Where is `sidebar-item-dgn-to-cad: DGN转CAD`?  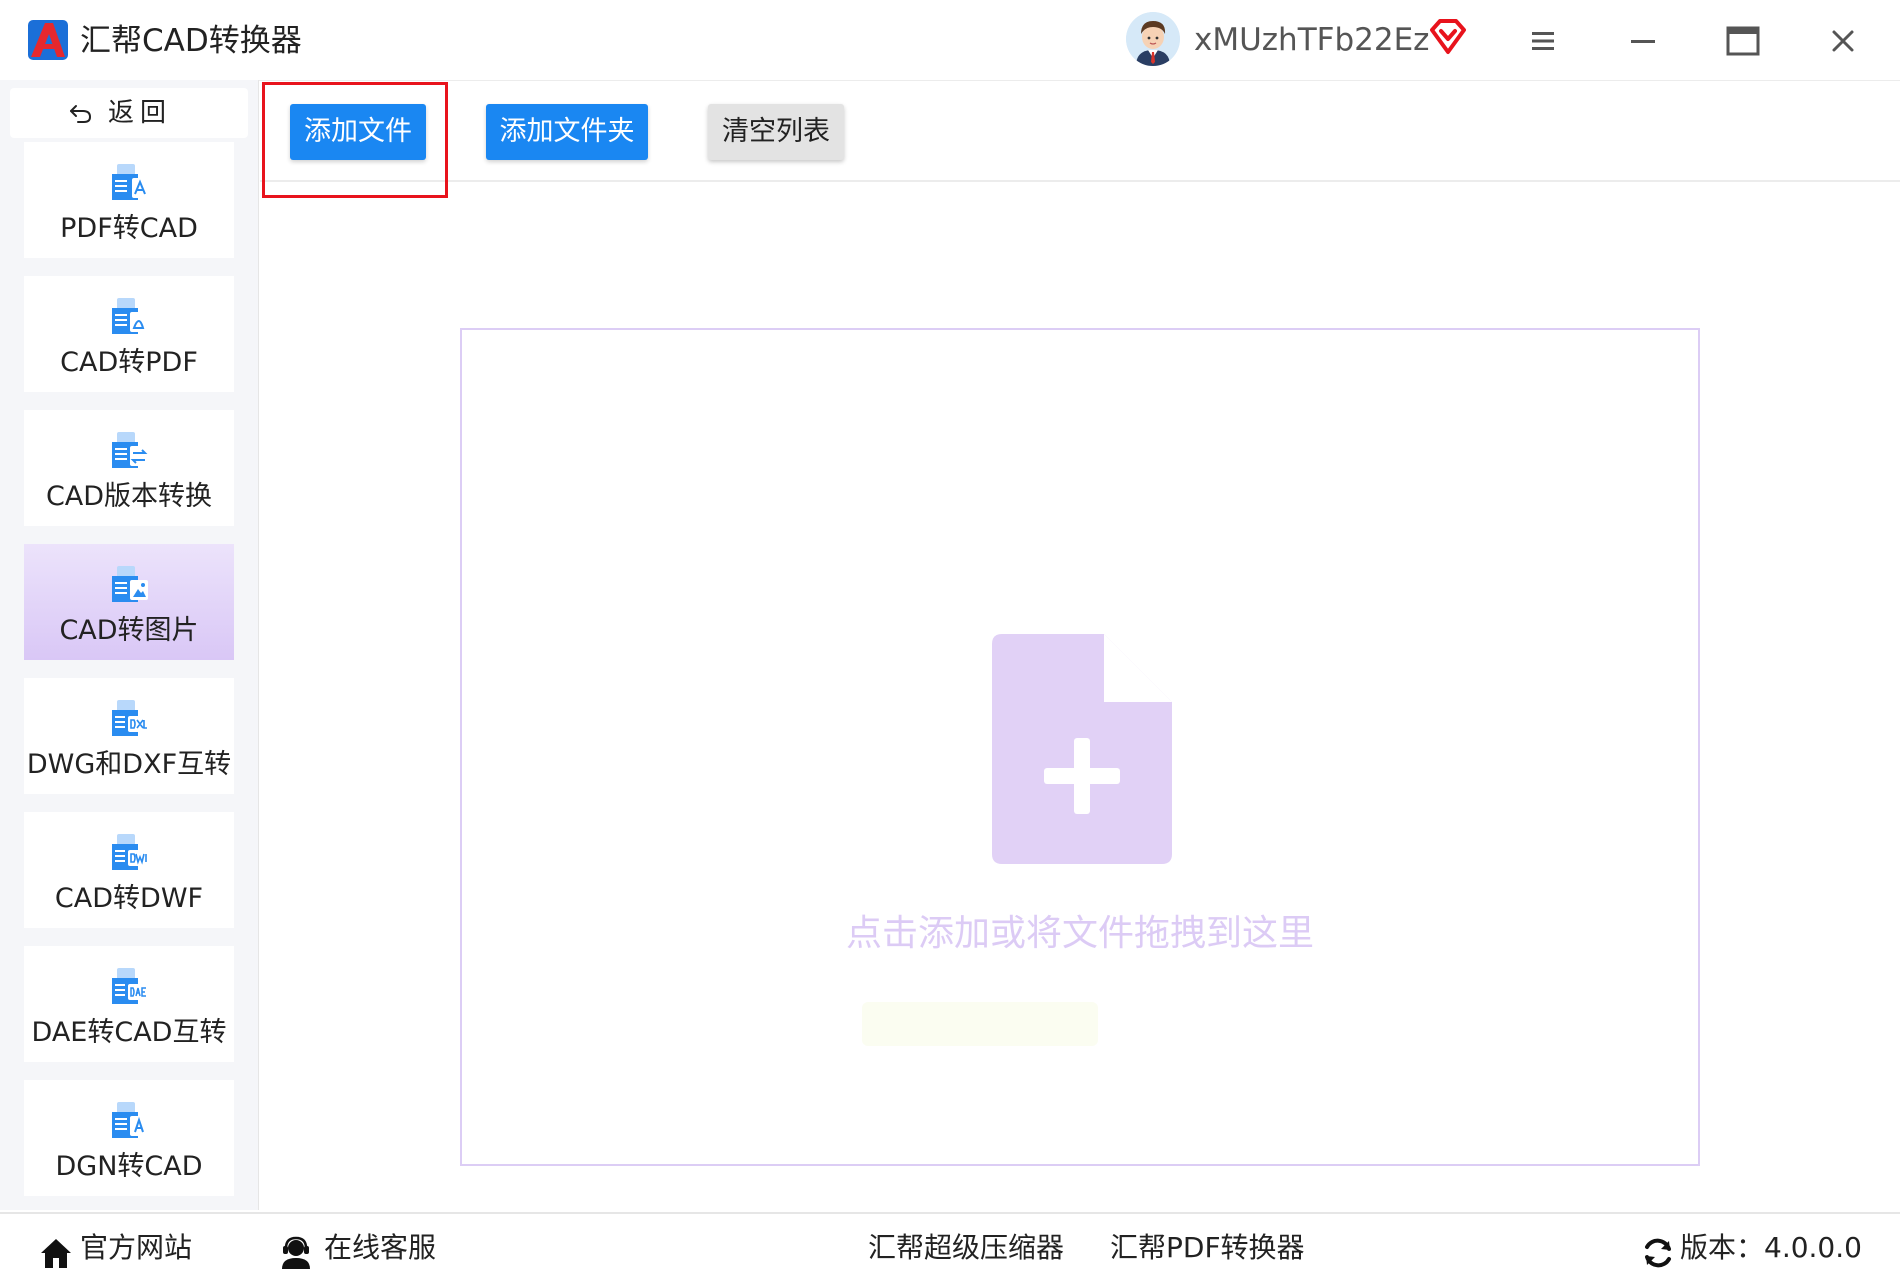
sidebar-item-dgn-to-cad: DGN转CAD is located at coordinates (129, 1138).